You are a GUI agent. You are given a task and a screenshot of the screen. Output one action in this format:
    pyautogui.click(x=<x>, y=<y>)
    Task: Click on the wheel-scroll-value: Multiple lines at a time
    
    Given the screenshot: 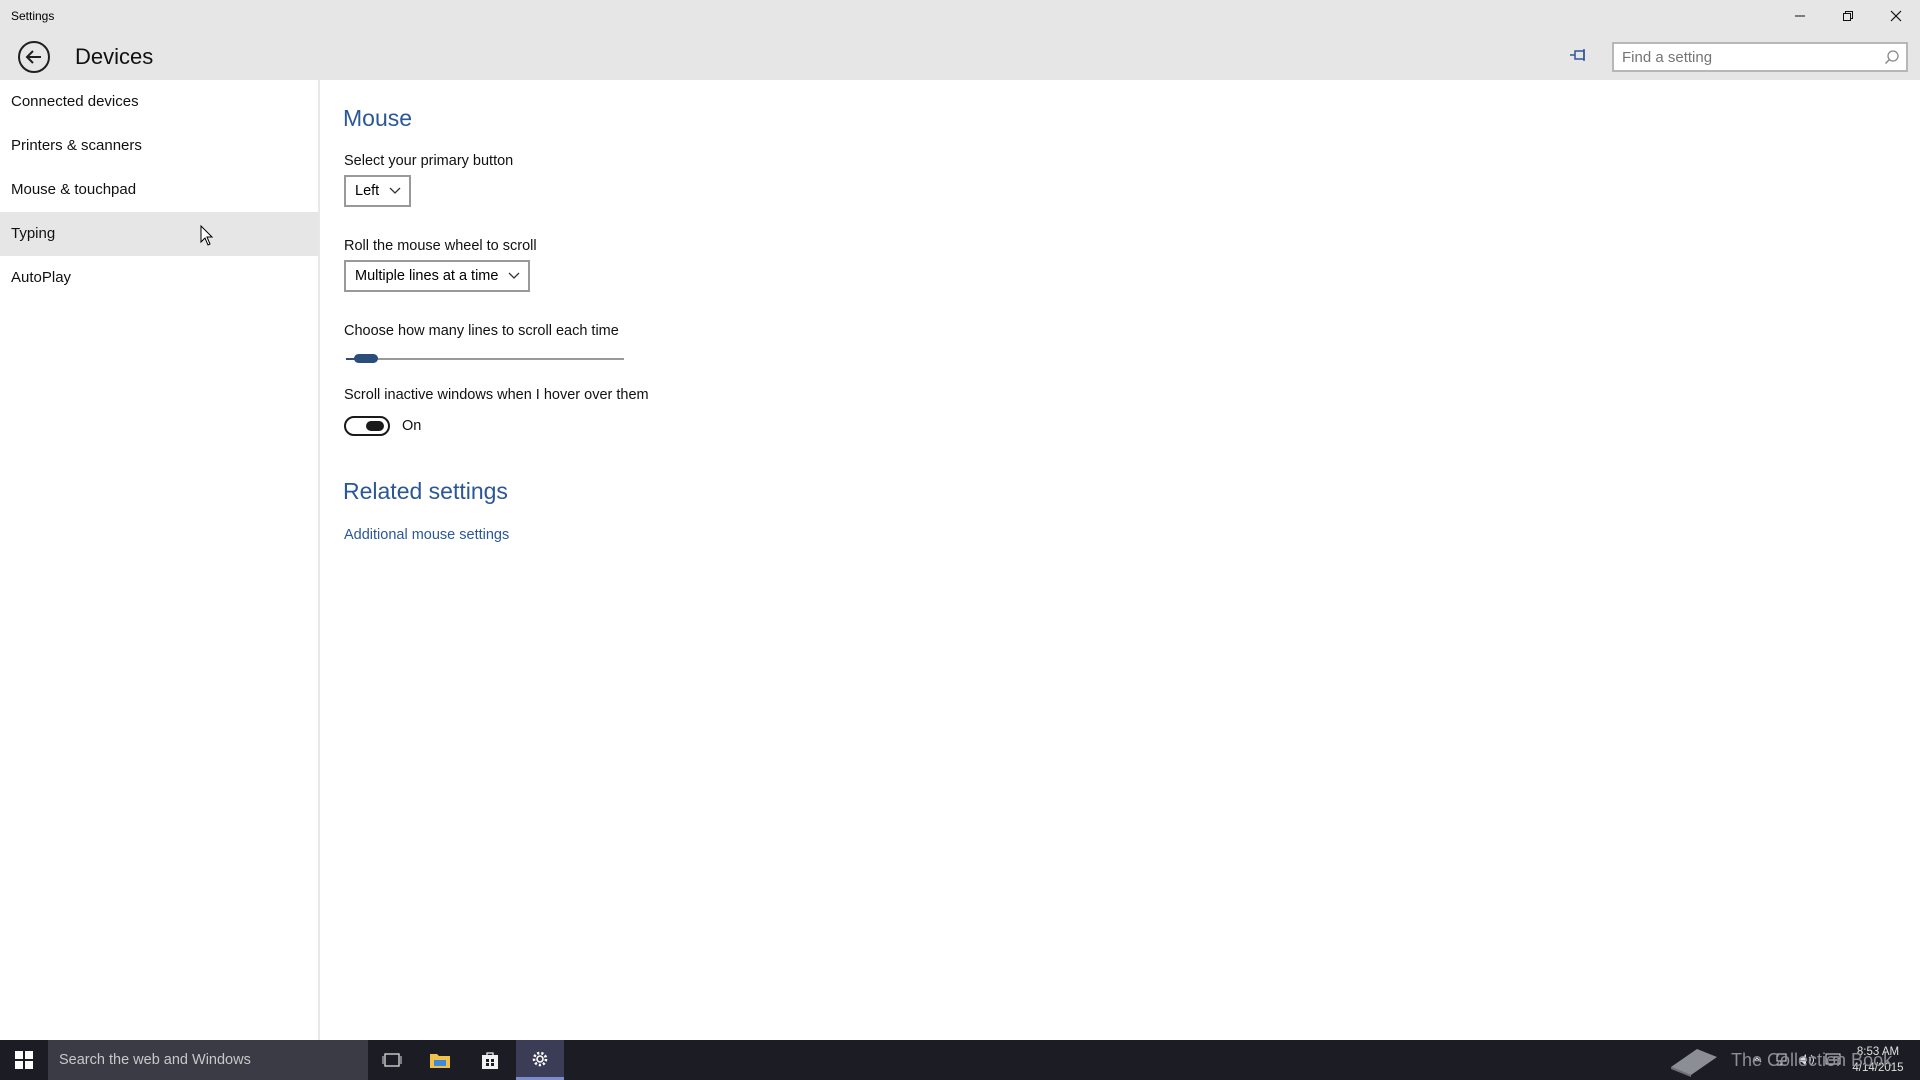 What is the action you would take?
    pyautogui.click(x=427, y=276)
    